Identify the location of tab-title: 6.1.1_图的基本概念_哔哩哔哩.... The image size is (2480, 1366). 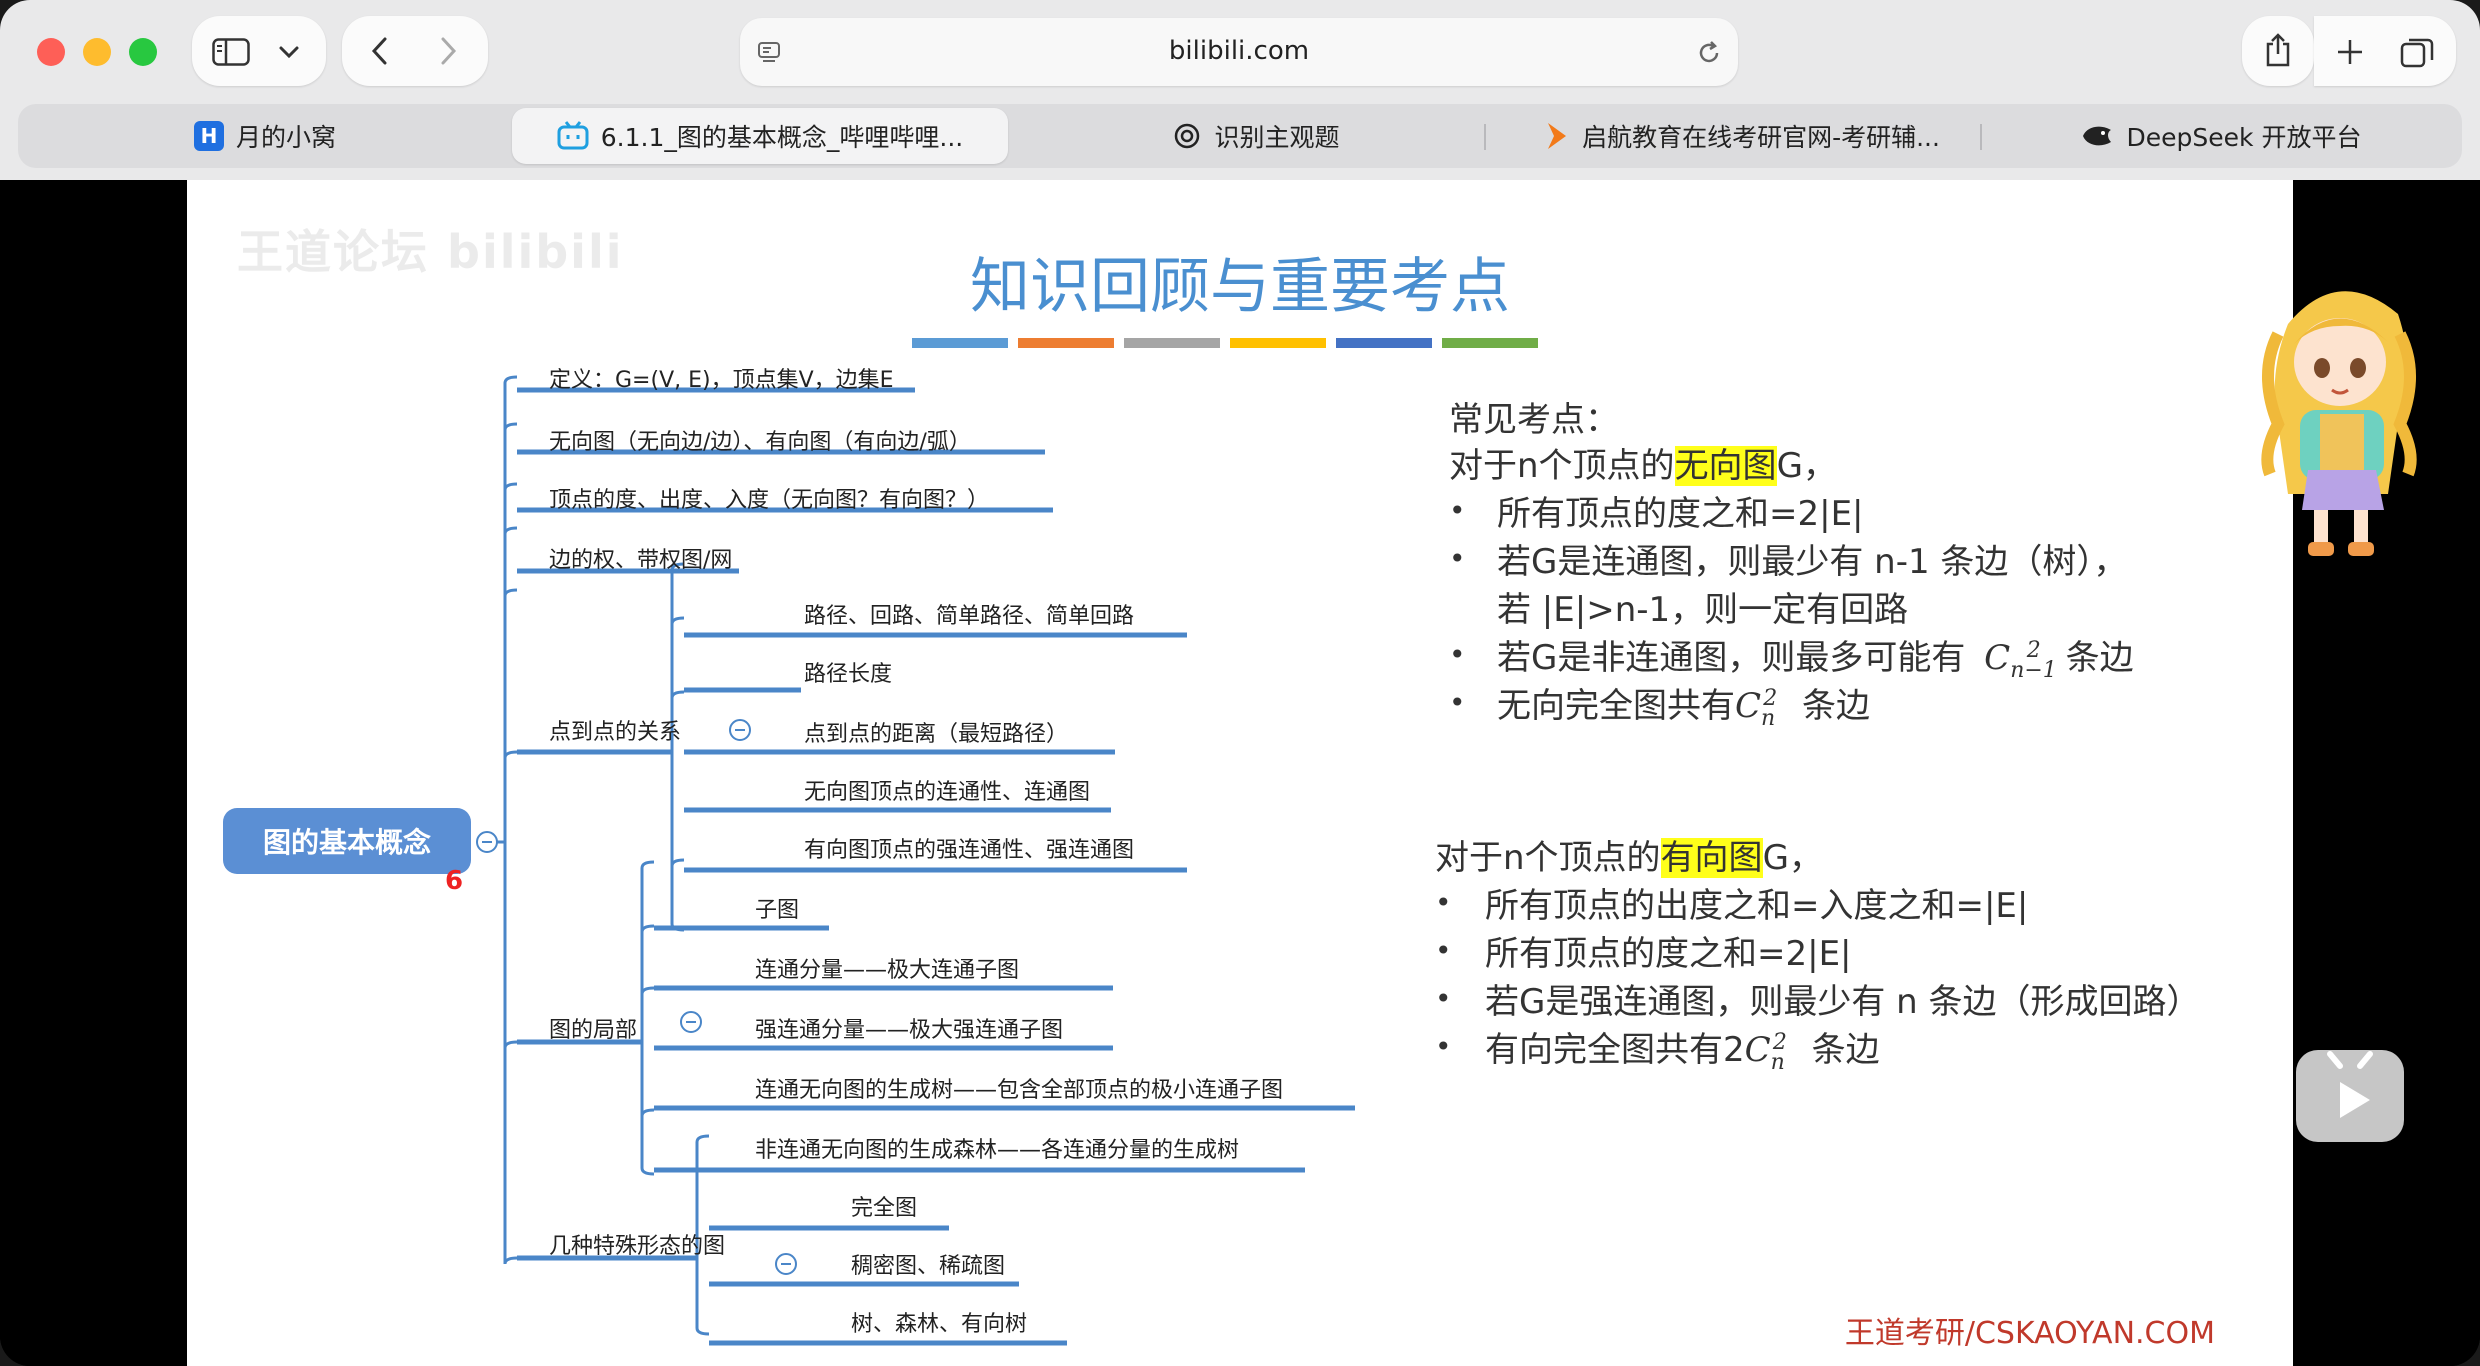
(782, 137).